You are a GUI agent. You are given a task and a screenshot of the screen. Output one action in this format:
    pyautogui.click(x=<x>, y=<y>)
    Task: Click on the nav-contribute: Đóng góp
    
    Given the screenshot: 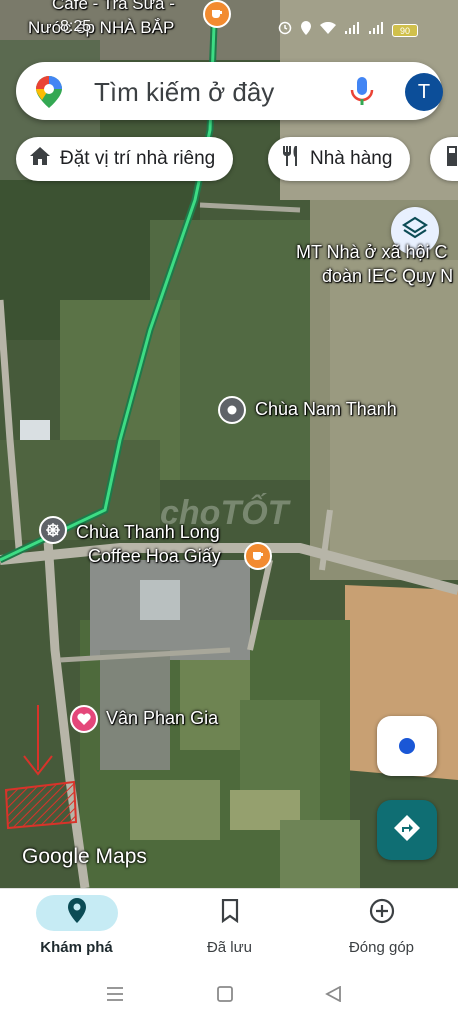 What is the action you would take?
    pyautogui.click(x=381, y=929)
    